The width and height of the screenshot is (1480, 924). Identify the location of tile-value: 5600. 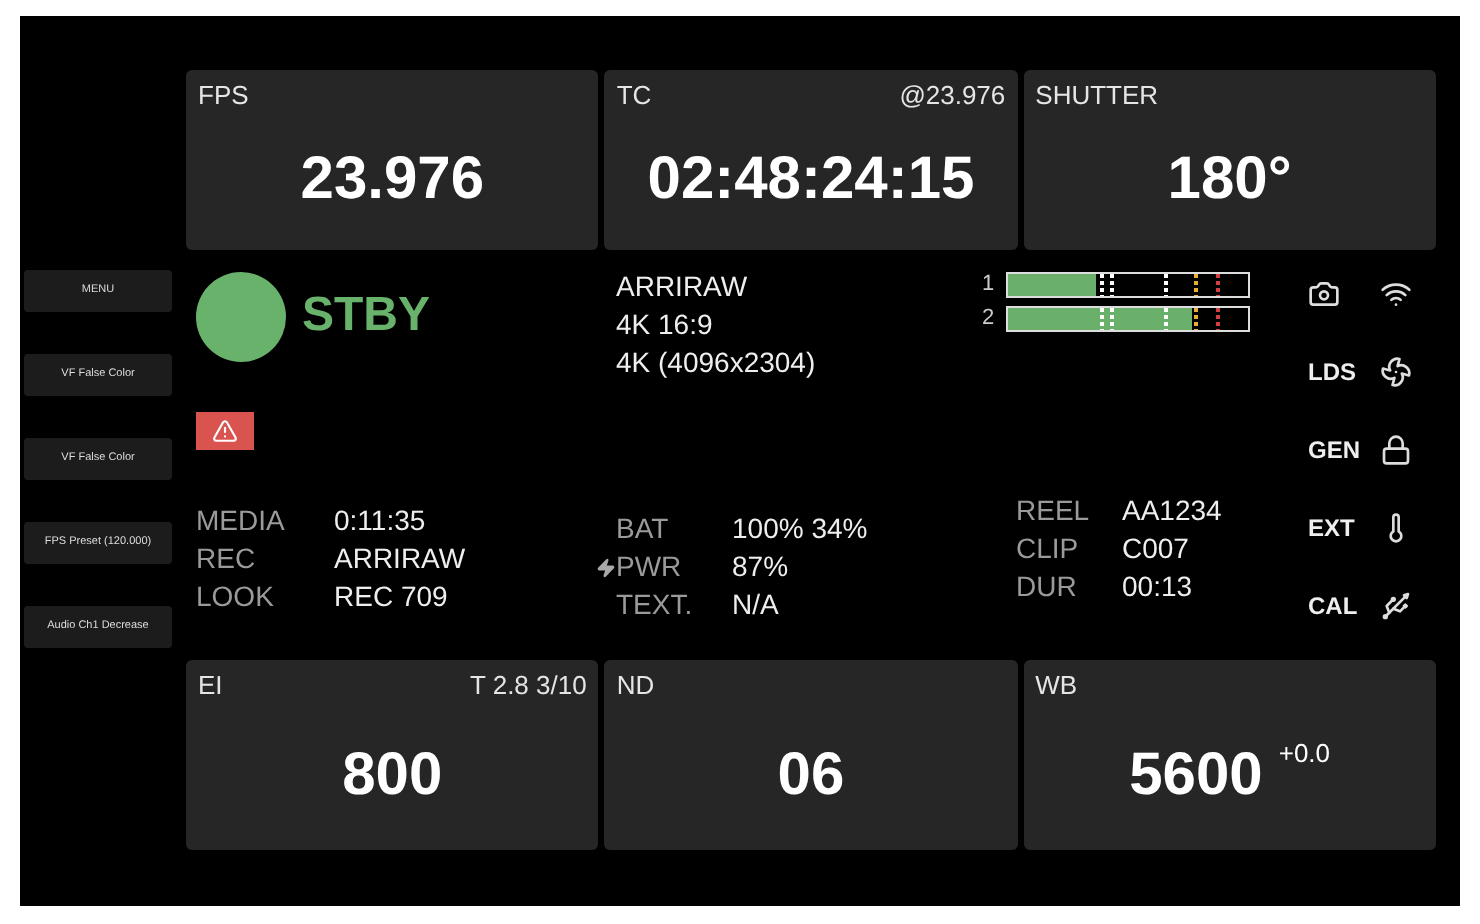
(1196, 775).